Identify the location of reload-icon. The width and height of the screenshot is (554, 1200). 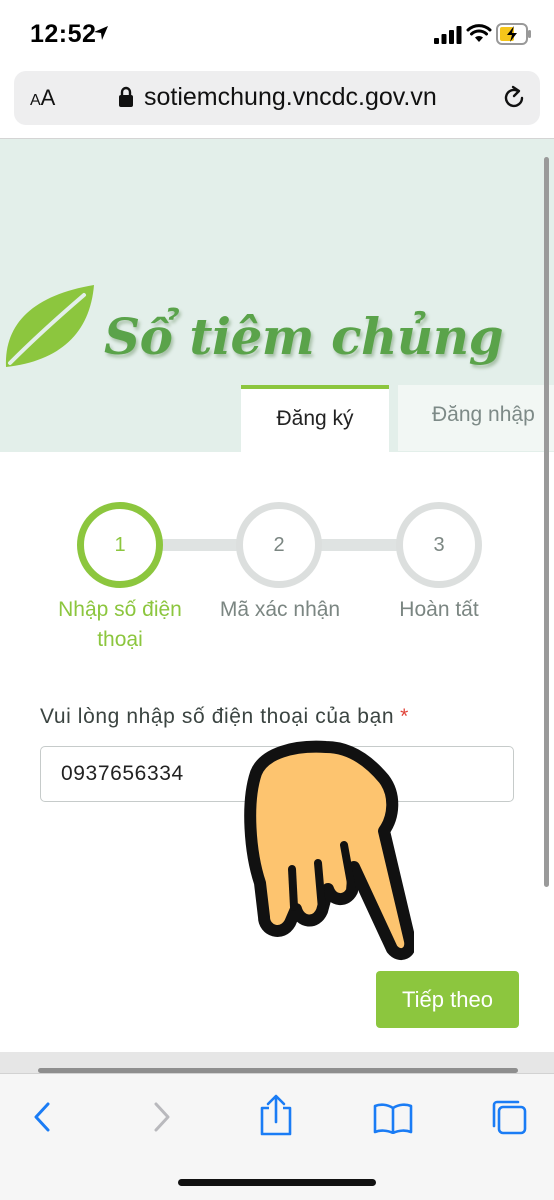
(514, 98).